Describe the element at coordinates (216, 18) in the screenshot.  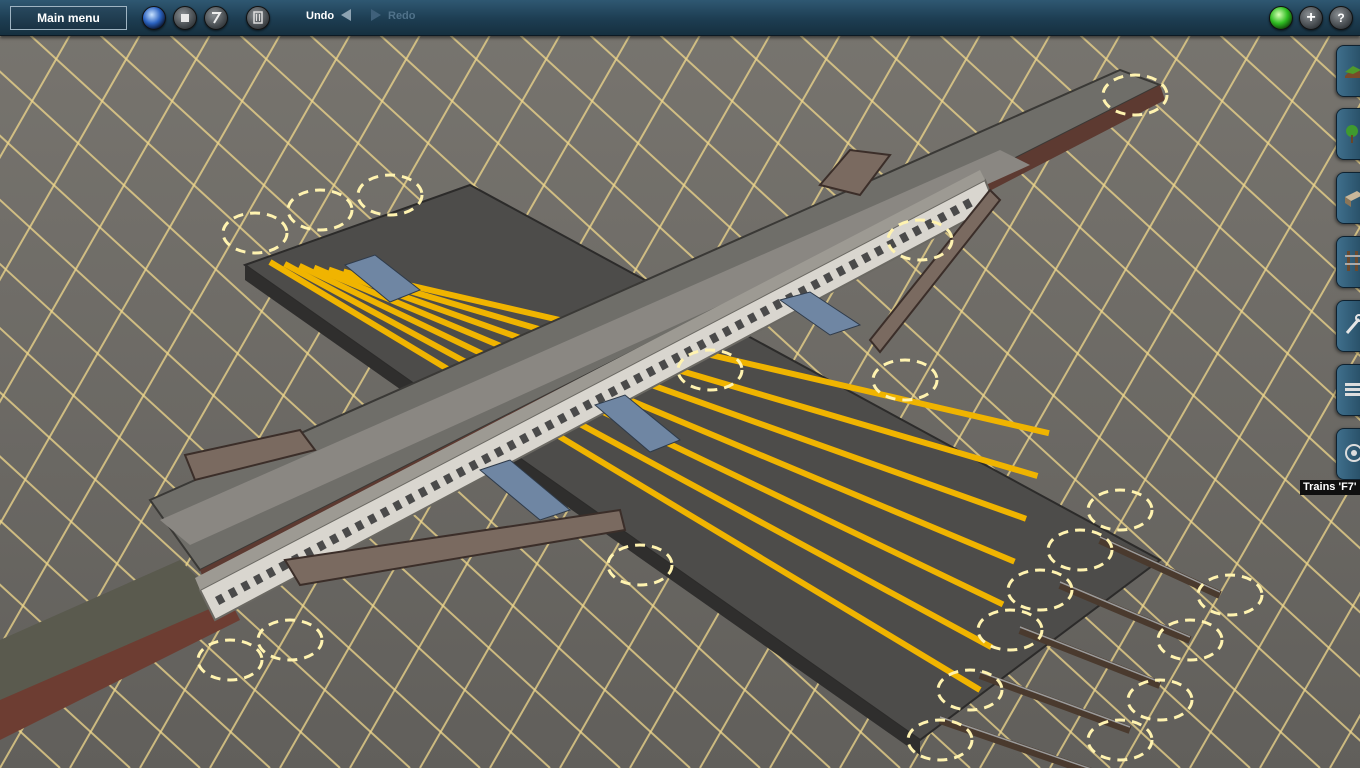
I see `weather-icon` at that location.